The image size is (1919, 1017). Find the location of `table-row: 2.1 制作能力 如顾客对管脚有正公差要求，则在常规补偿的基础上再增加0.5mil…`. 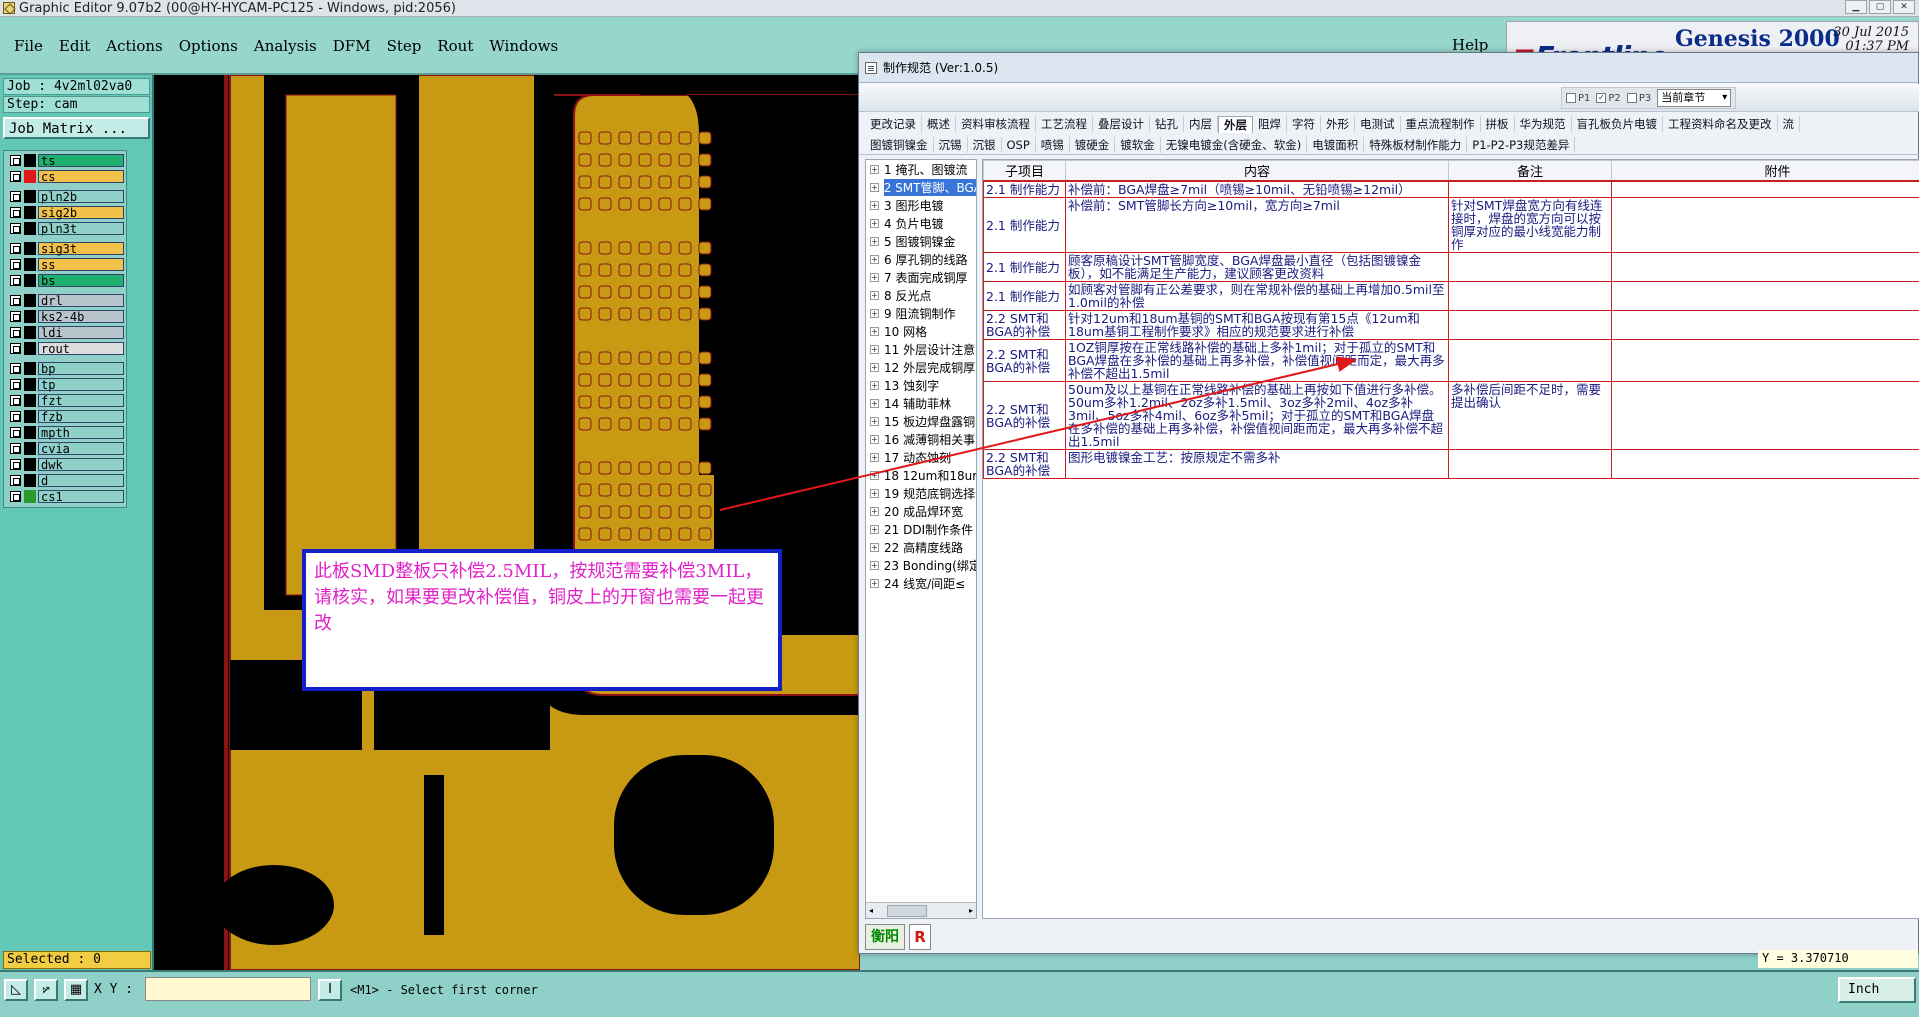

table-row: 2.1 制作能力 如顾客对管脚有正公差要求，则在常规补偿的基础上再增加0.5mil… is located at coordinates (1451, 296).